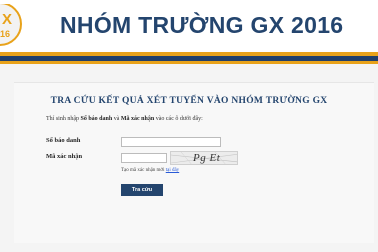 This screenshot has width=378, height=252. What do you see at coordinates (143, 170) in the screenshot?
I see `refresh-prefix: Tạo mã xác nhận mới` at bounding box center [143, 170].